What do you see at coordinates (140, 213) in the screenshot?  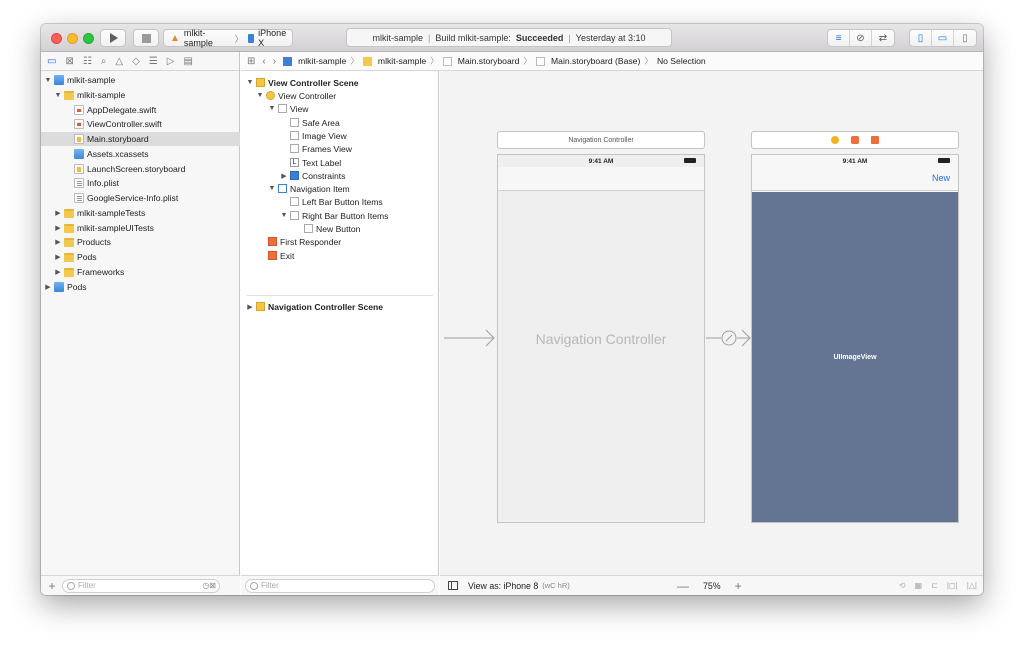 I see `tree-item-group: ▶ mlkit-sampleTests` at bounding box center [140, 213].